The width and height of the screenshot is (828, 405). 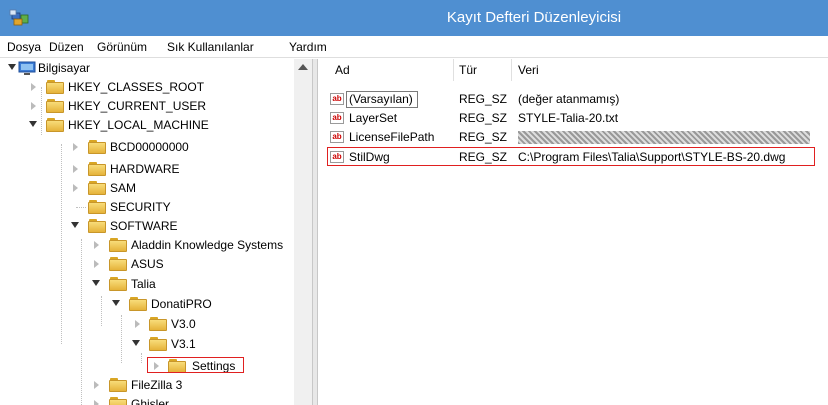 I want to click on tree-item-bcd: BCD00000000, so click(x=151, y=147).